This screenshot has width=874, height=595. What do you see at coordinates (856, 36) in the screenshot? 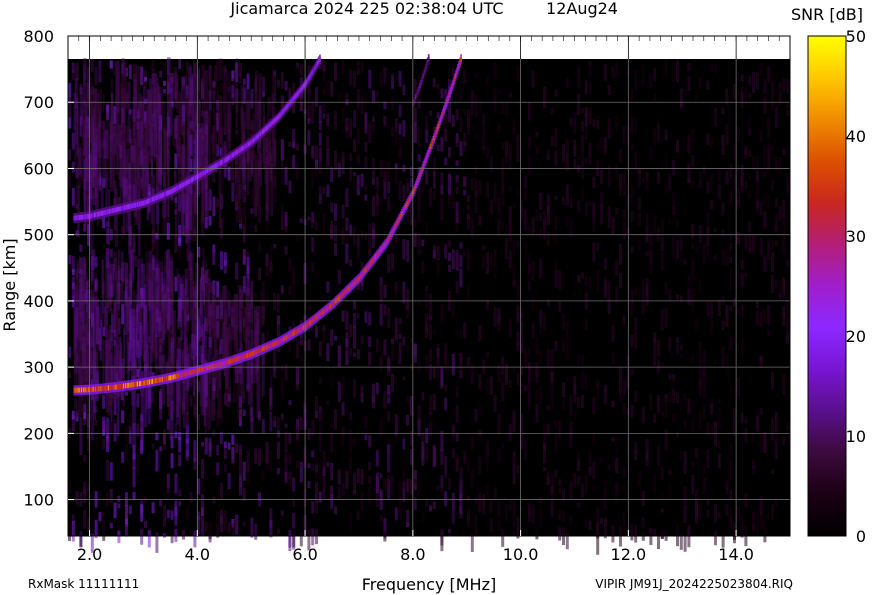
I see `colorbar-tick-label: 50` at bounding box center [856, 36].